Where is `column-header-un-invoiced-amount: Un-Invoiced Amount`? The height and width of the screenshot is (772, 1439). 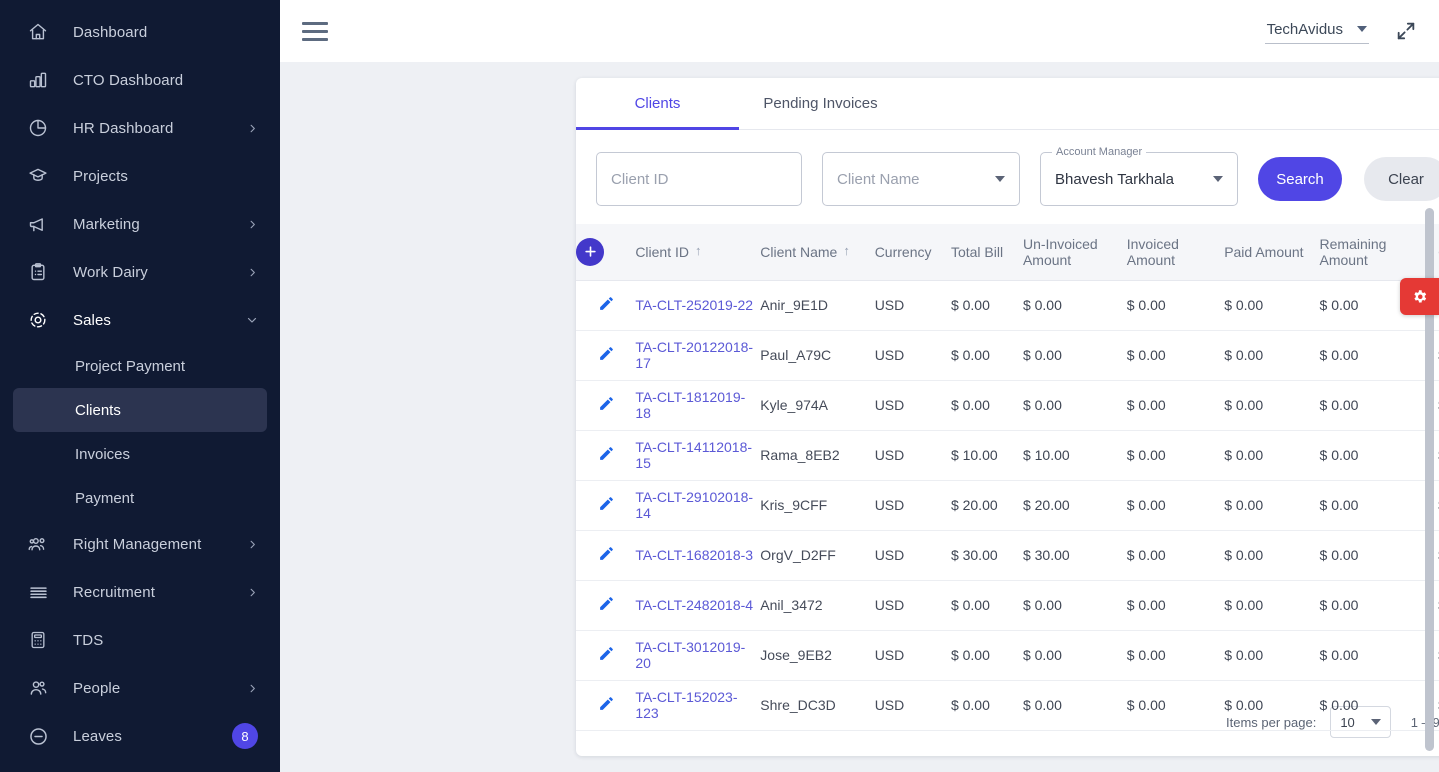 column-header-un-invoiced-amount: Un-Invoiced Amount is located at coordinates (1074, 252).